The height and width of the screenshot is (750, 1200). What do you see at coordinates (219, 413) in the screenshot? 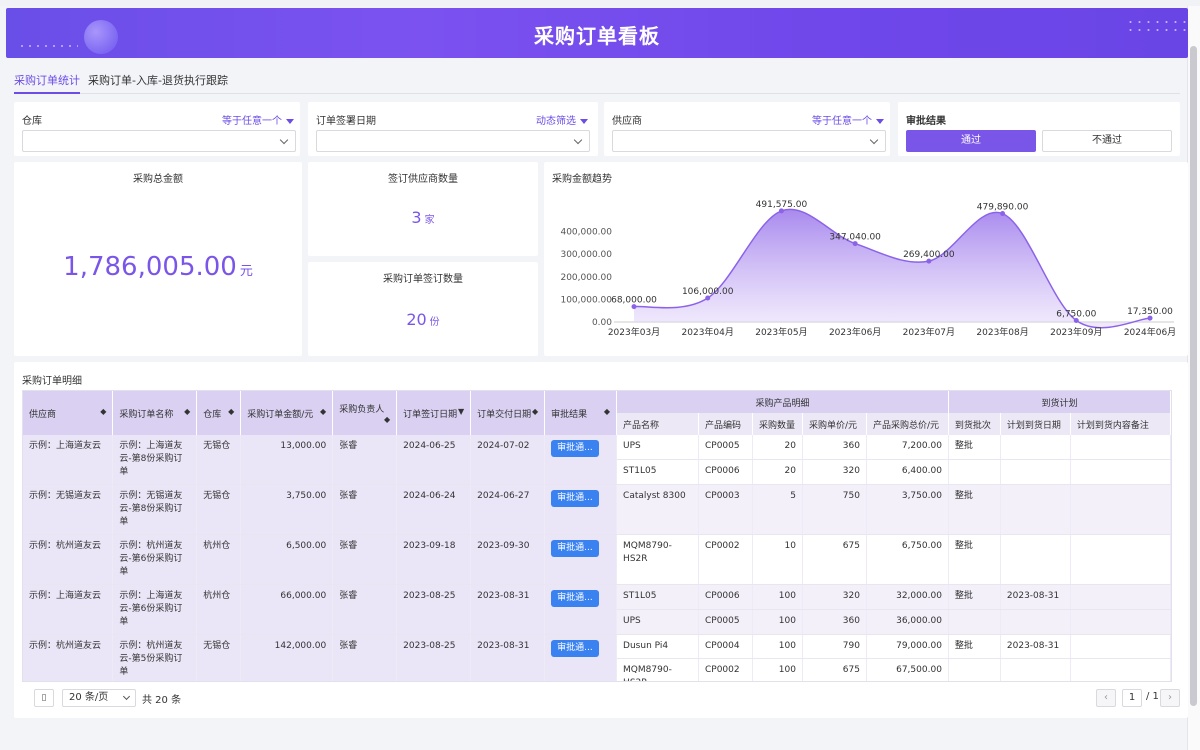
I see `column-header-warehouse: 仓库 ◆` at bounding box center [219, 413].